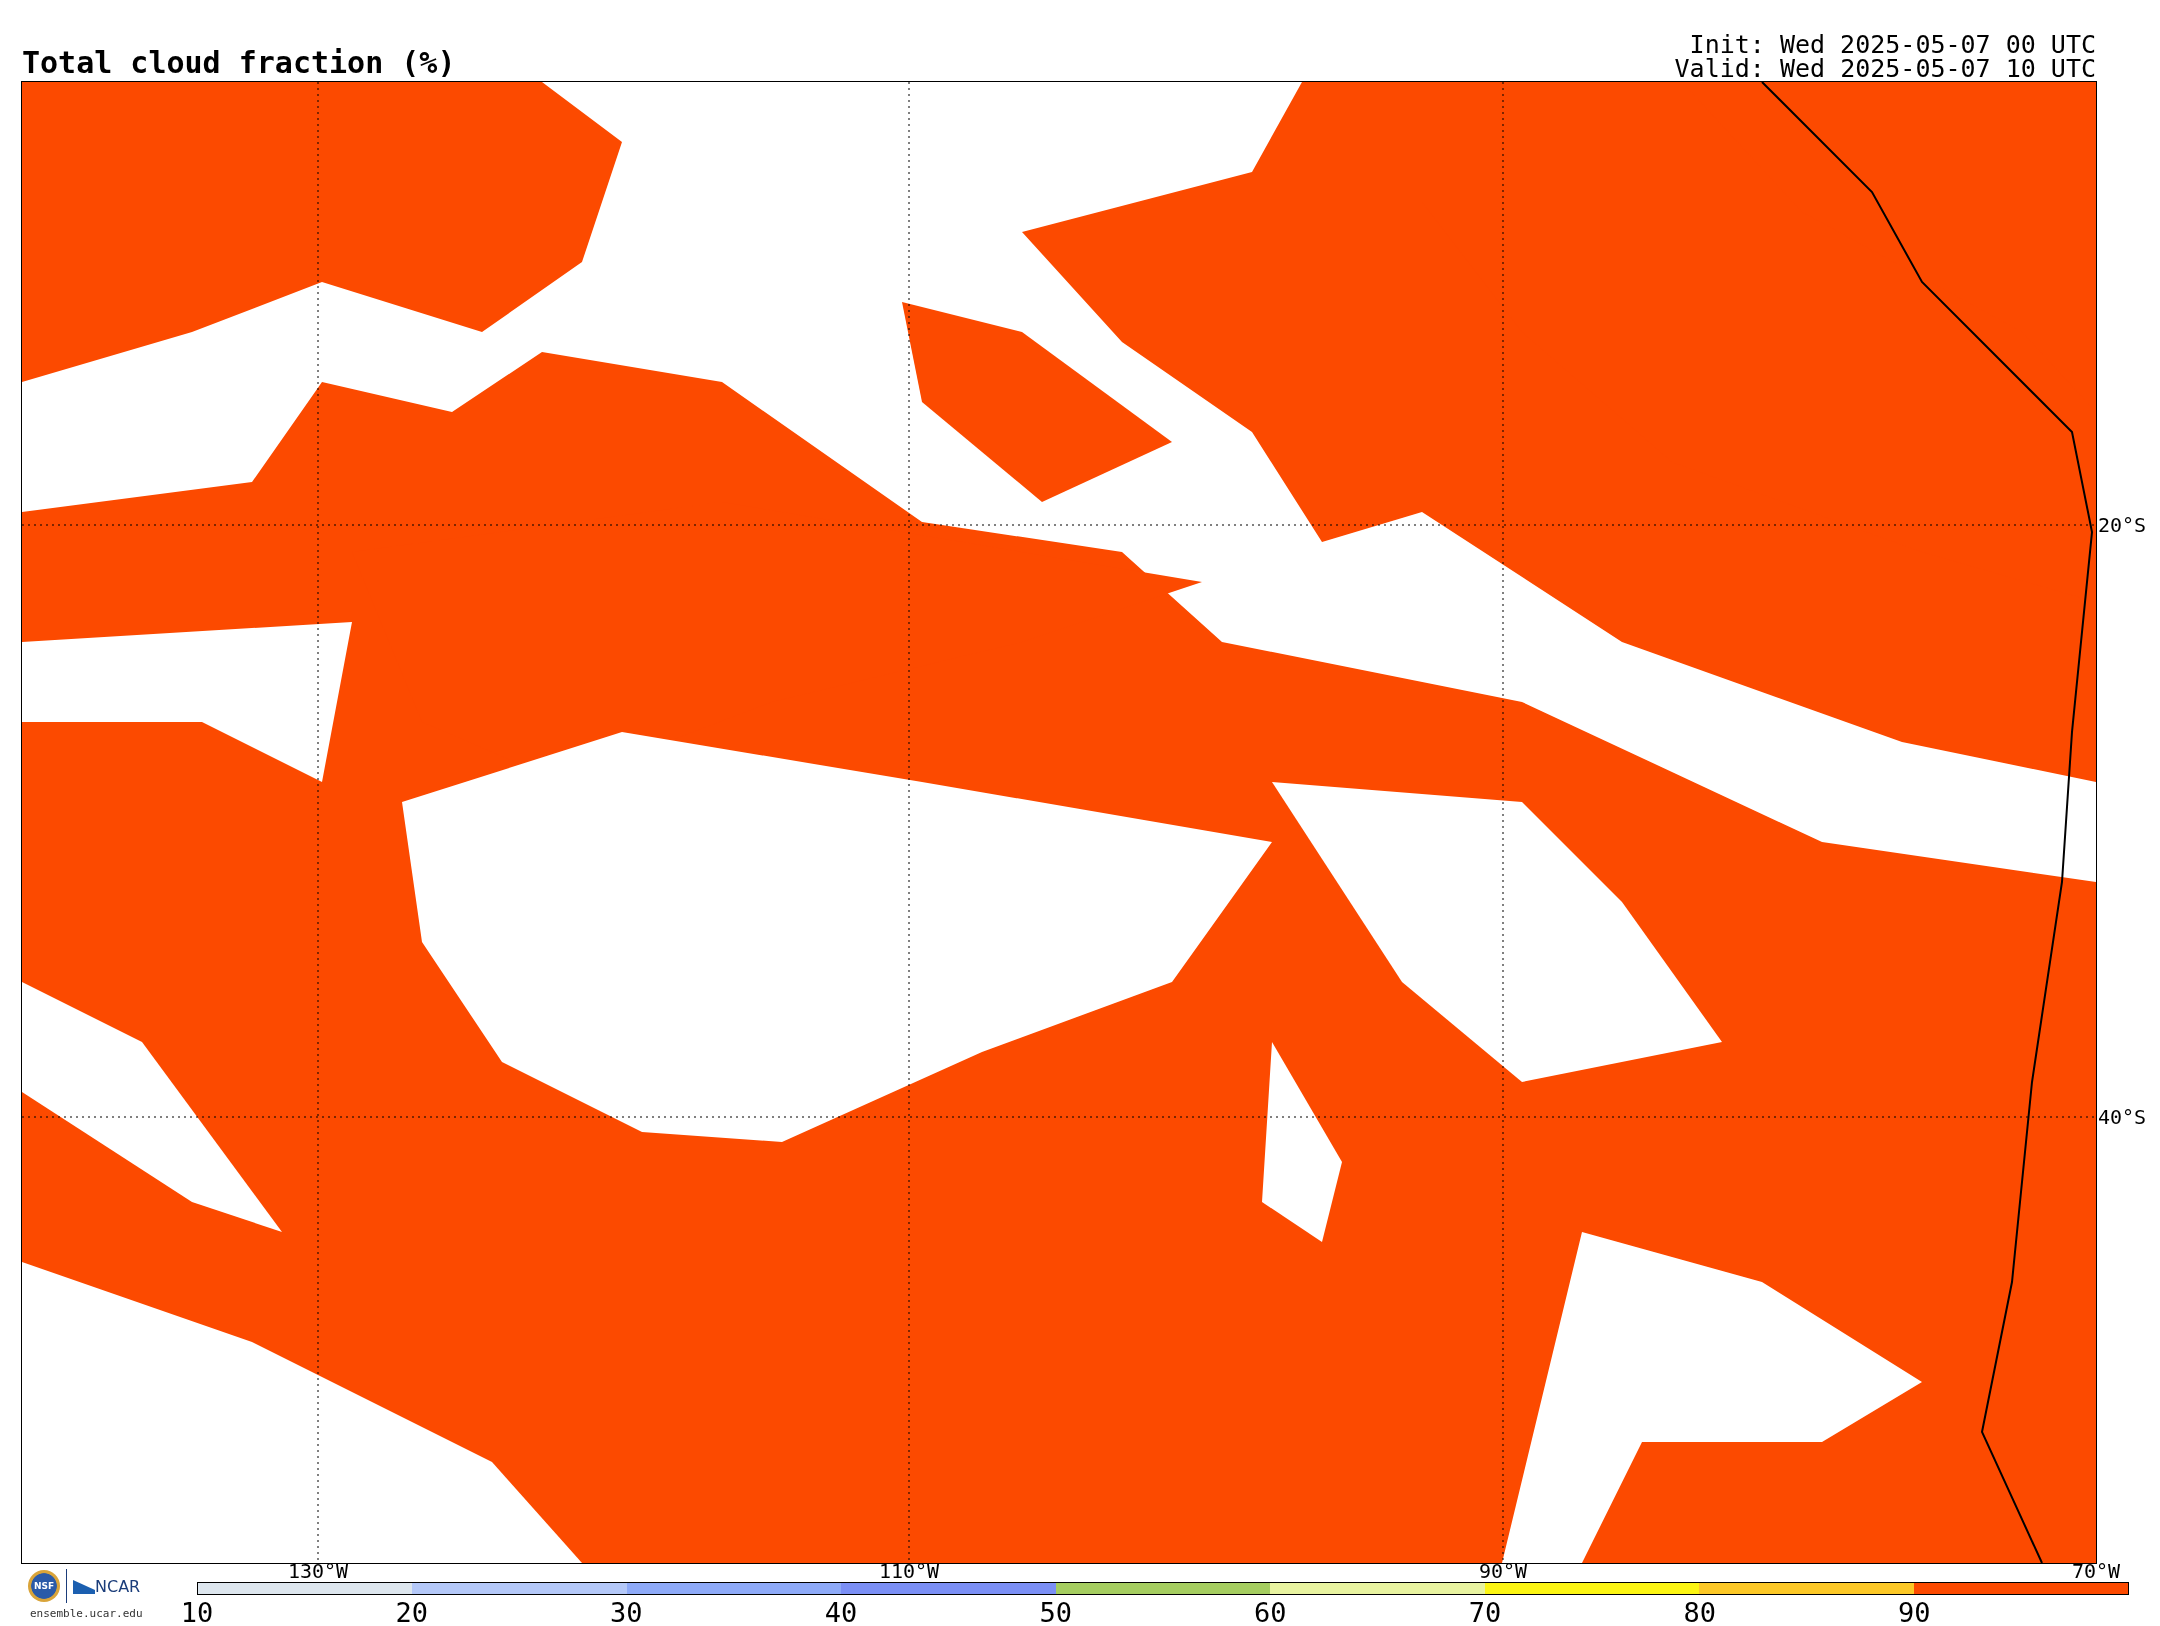 This screenshot has height=1626, width=2160. Describe the element at coordinates (86, 1613) in the screenshot. I see `site-url: ensemble.ucar.edu` at that location.